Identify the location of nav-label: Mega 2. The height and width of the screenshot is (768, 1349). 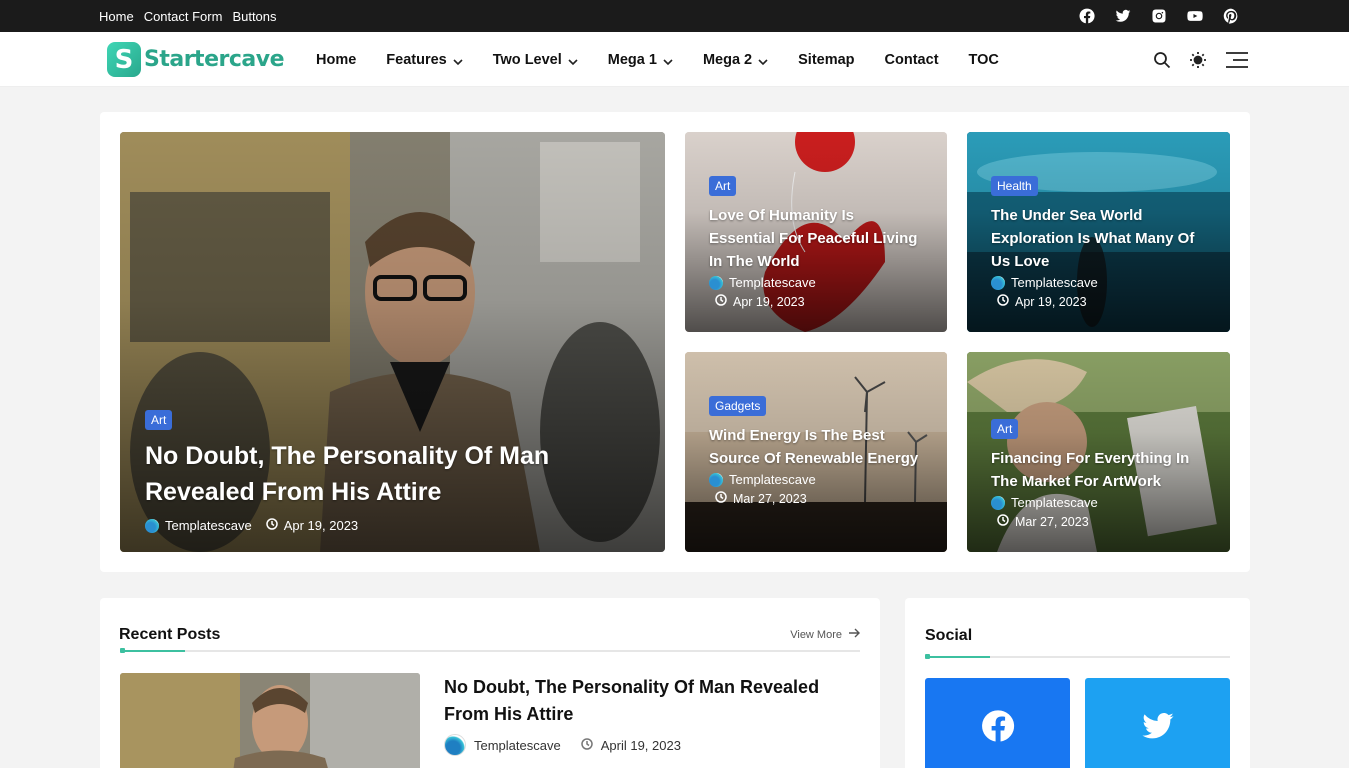
(727, 59).